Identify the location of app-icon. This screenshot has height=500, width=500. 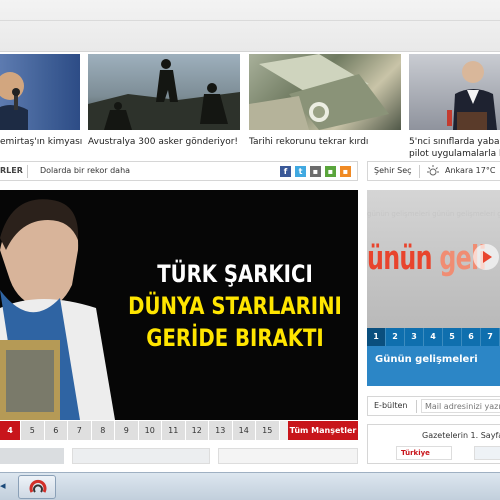
(38, 486).